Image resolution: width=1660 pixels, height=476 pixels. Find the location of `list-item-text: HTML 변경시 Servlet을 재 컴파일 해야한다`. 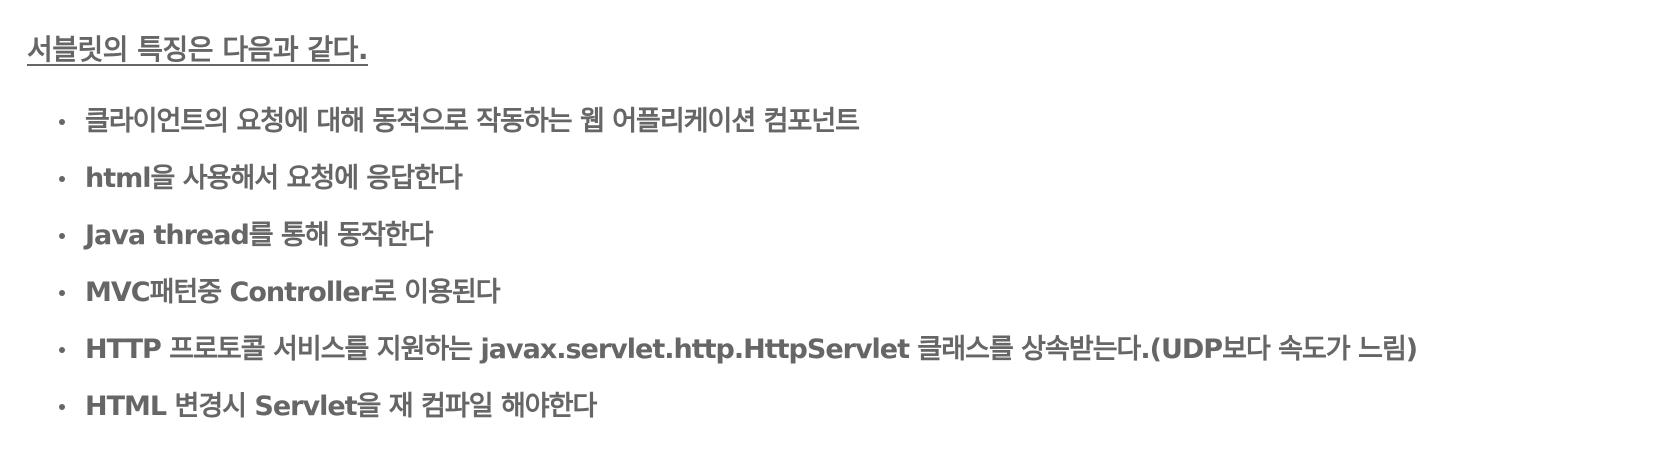

list-item-text: HTML 변경시 Servlet을 재 컴파일 해야한다 is located at coordinates (341, 406).